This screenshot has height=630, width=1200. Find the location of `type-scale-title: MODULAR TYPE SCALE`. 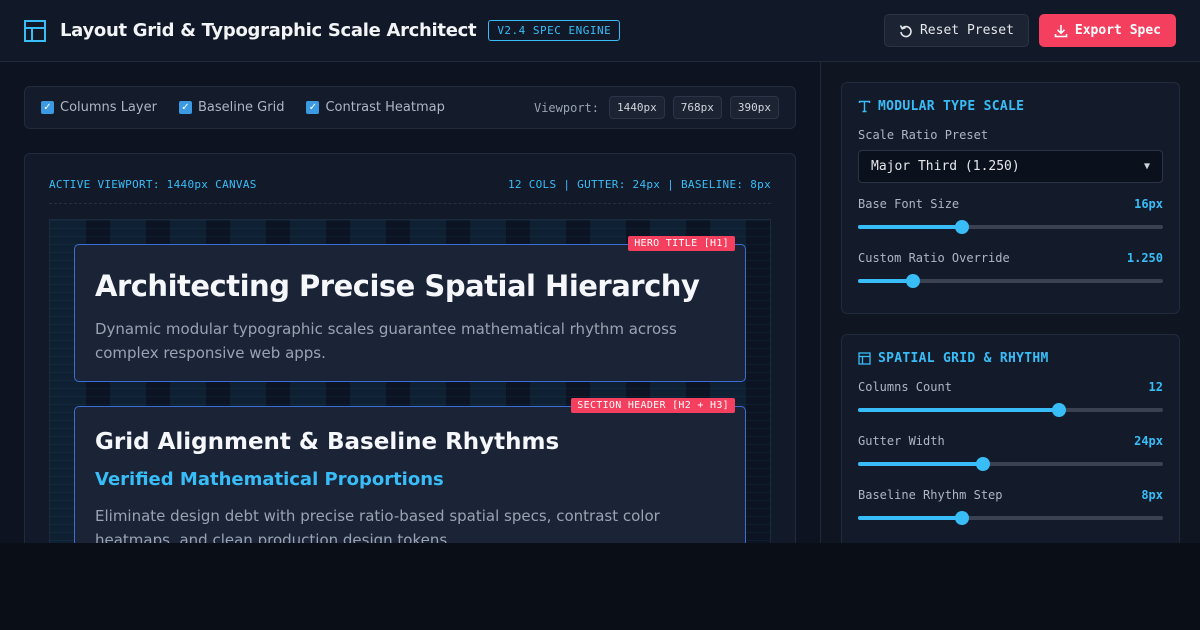

type-scale-title: MODULAR TYPE SCALE is located at coordinates (1010, 106).